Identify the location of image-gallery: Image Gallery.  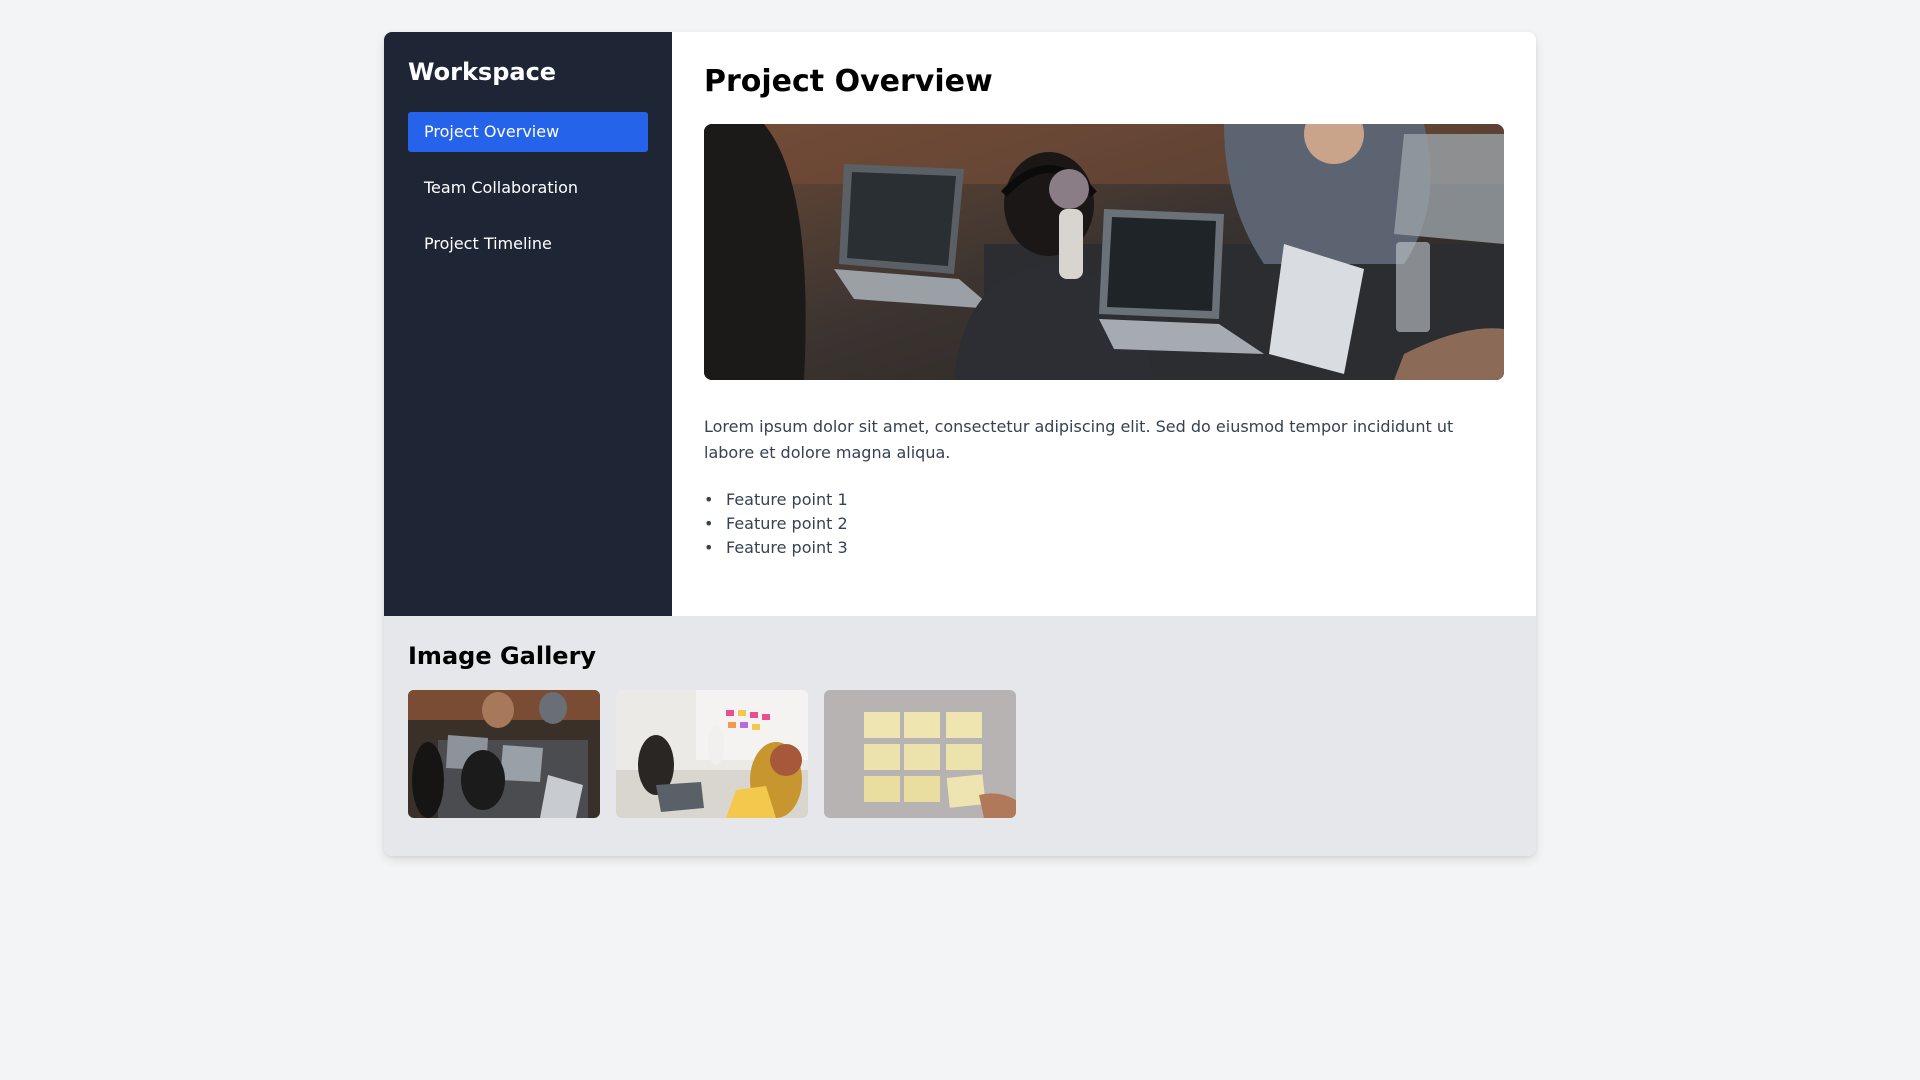
(960, 736).